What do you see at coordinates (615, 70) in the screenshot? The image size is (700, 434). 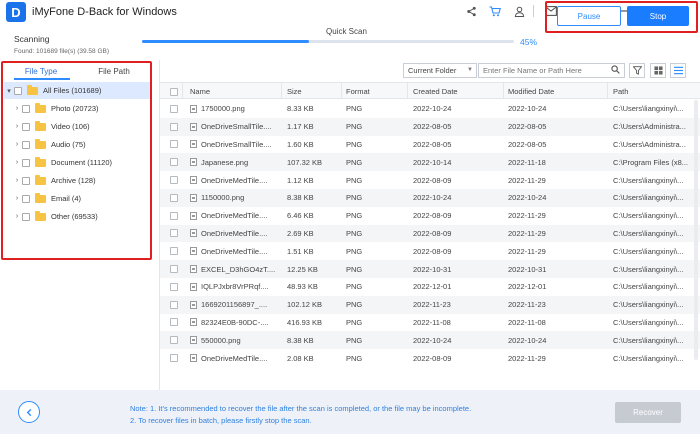 I see `search-icon` at bounding box center [615, 70].